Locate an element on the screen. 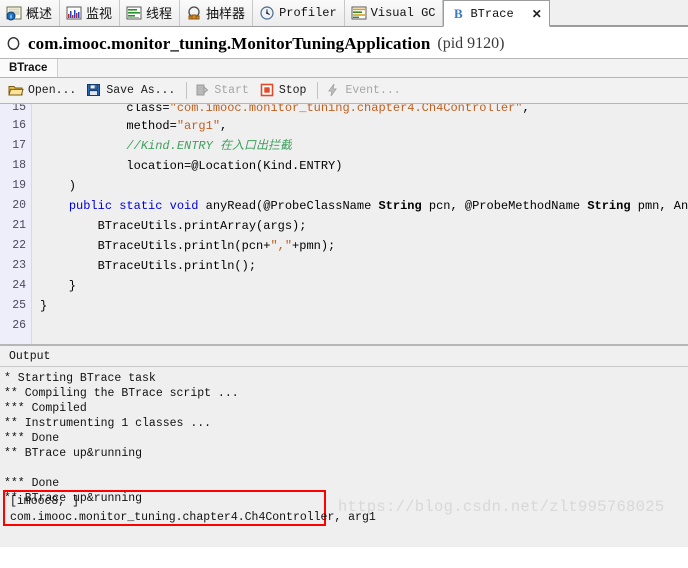 Image resolution: width=688 pixels, height=568 pixels. btrace-icon: B is located at coordinates (458, 13).